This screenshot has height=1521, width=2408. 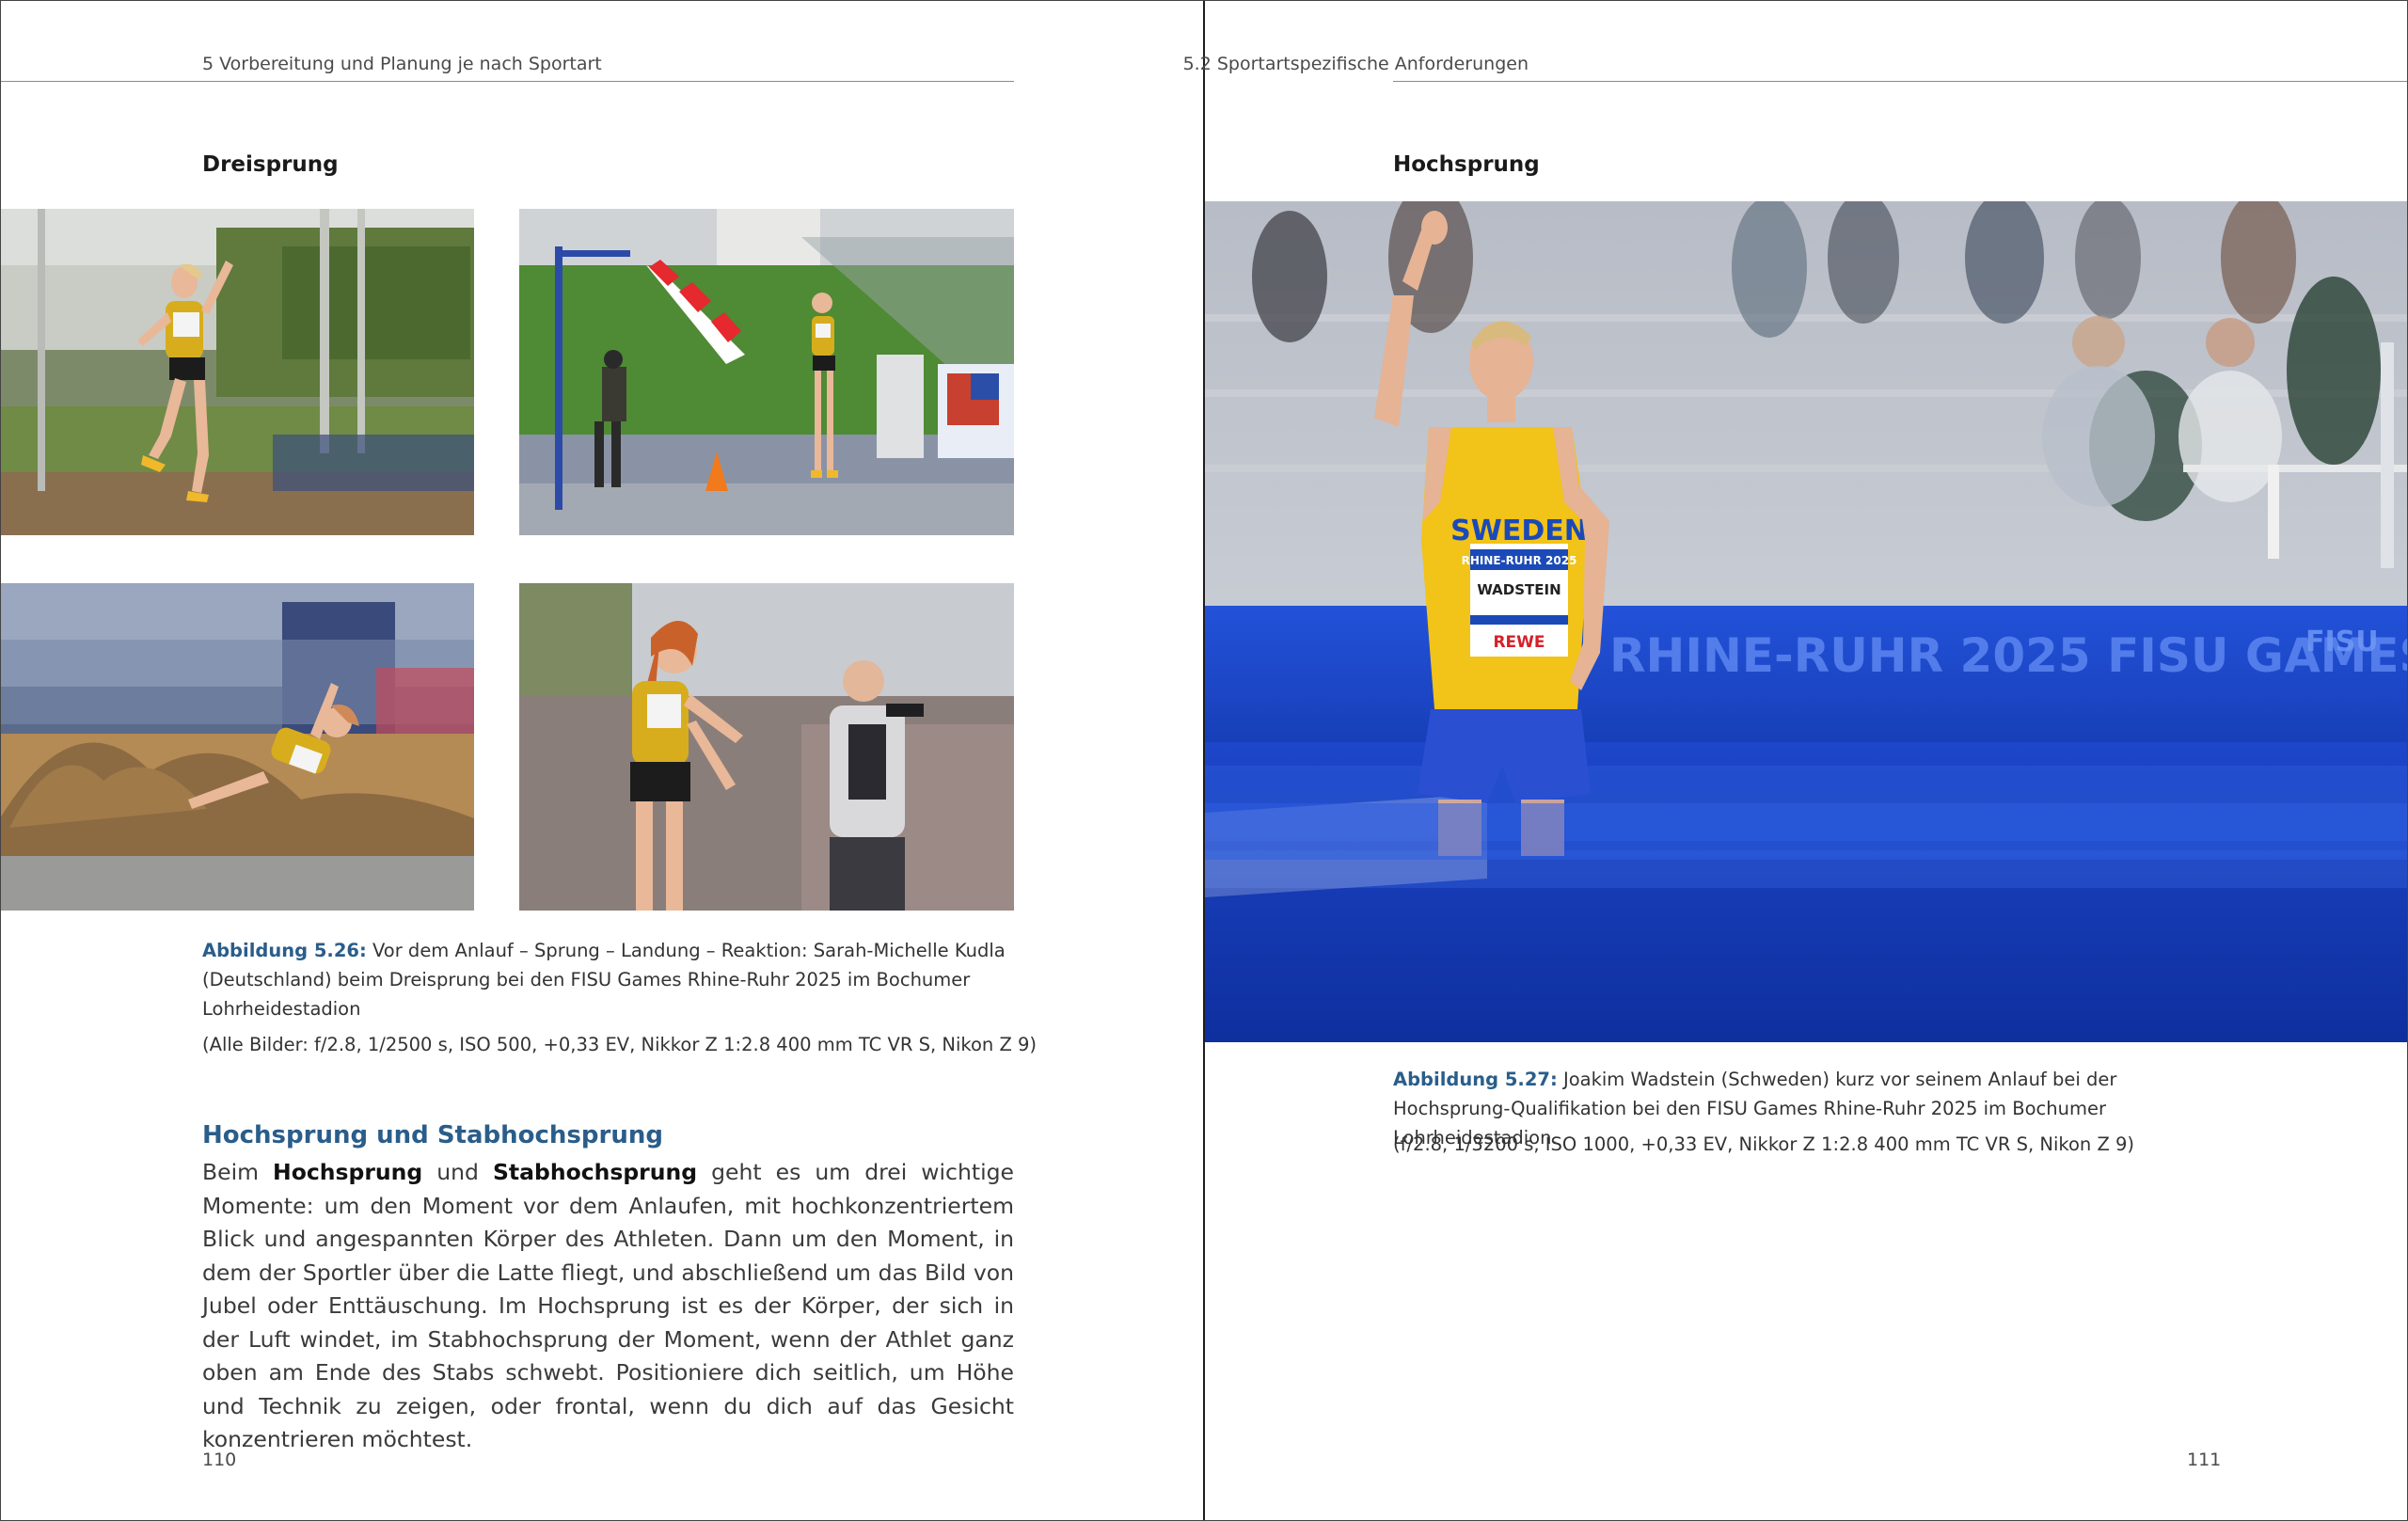 What do you see at coordinates (767, 747) in the screenshot?
I see `photo-triple-jump-reaction` at bounding box center [767, 747].